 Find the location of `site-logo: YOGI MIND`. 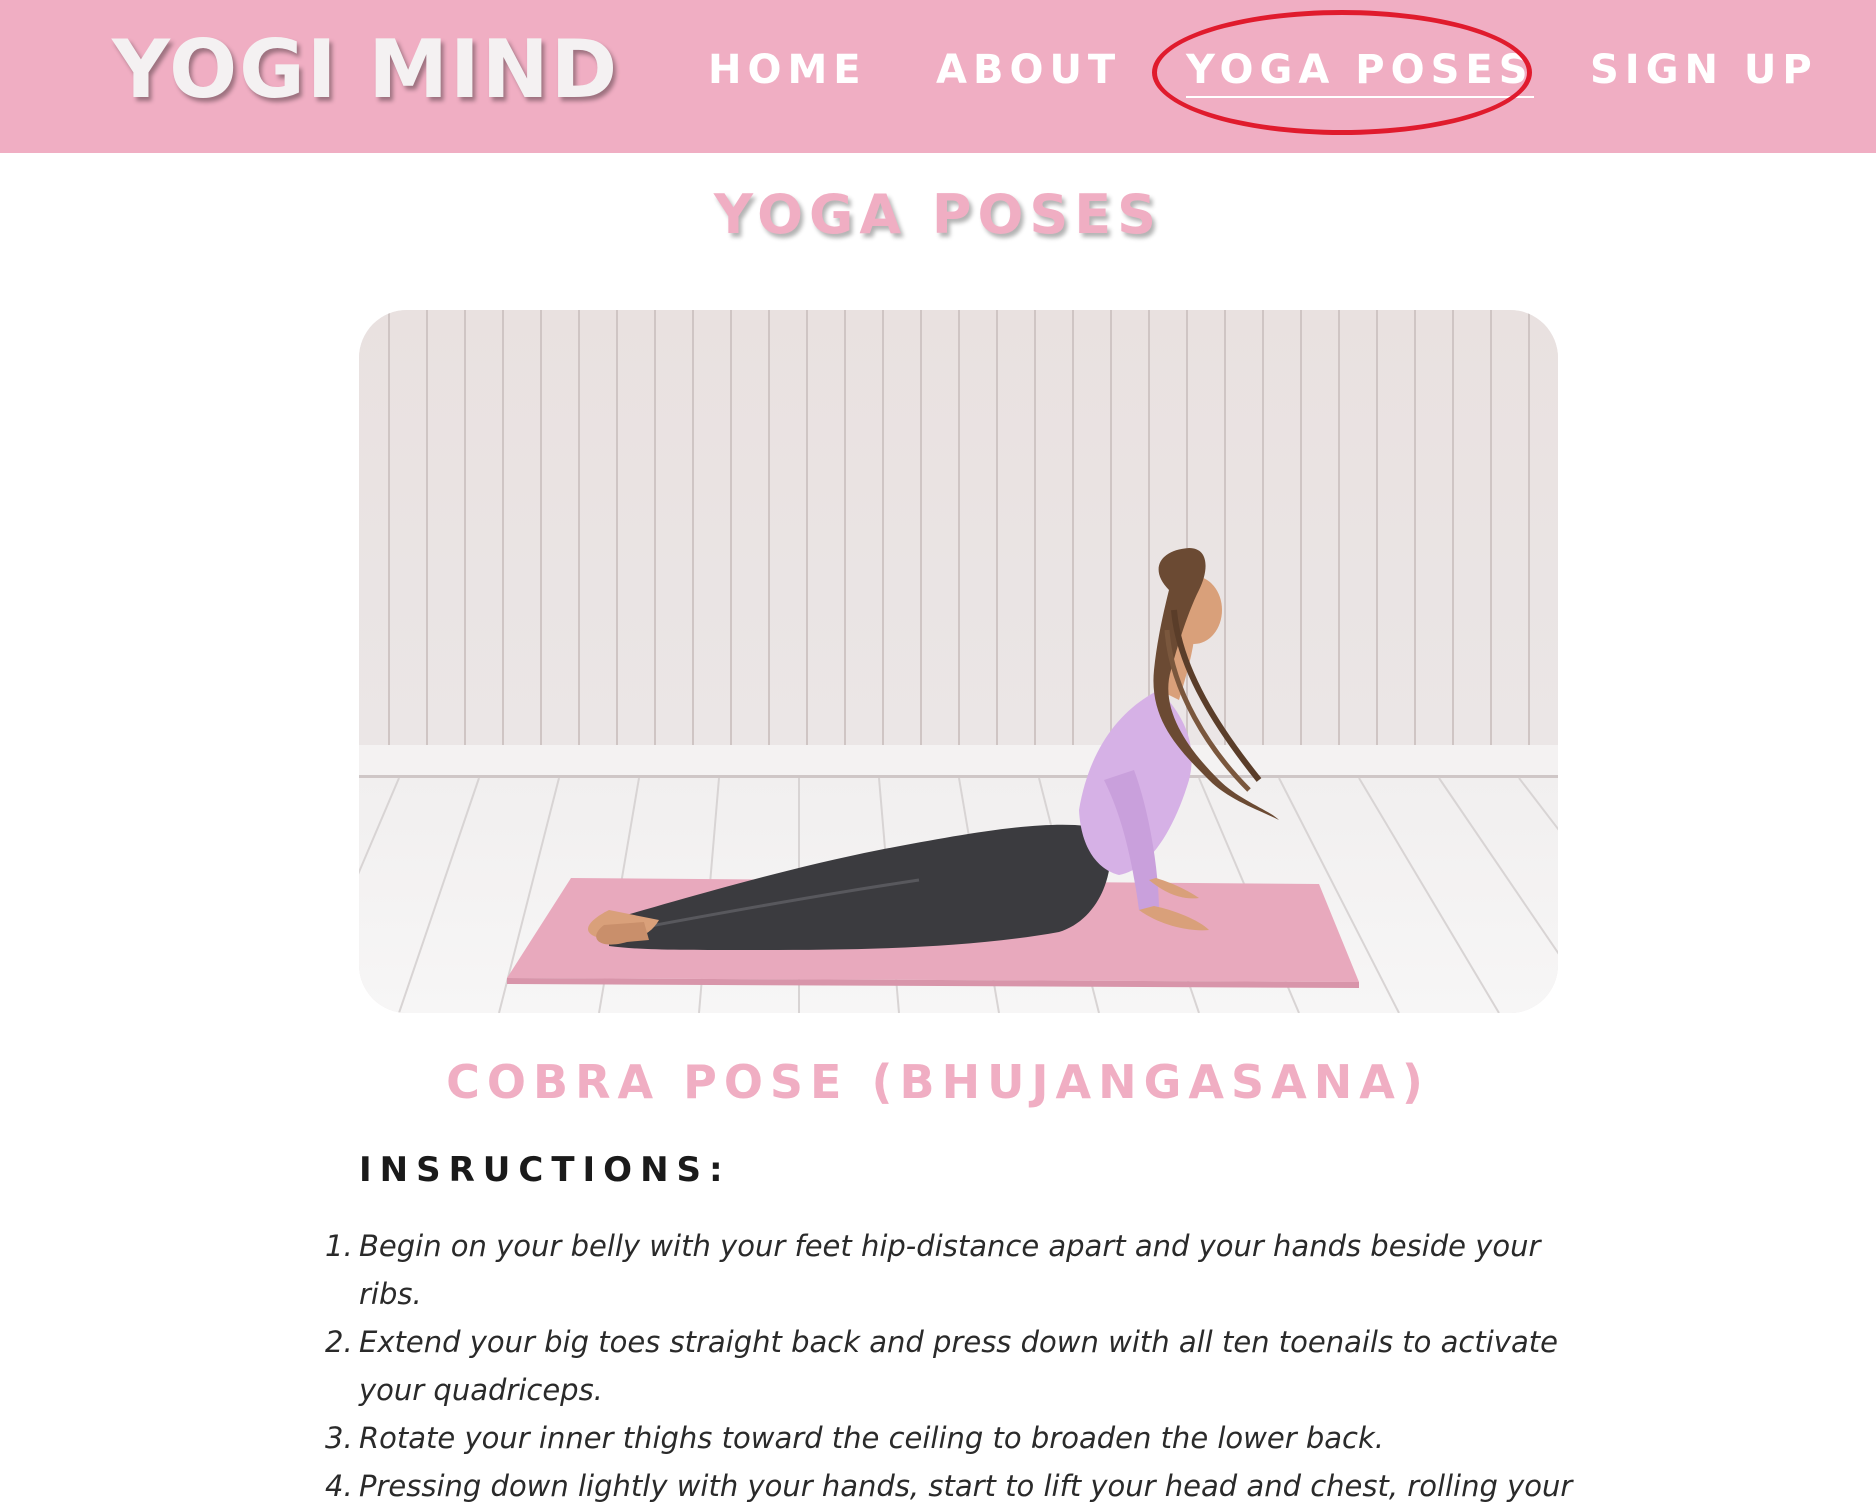

site-logo: YOGI MIND is located at coordinates (365, 70).